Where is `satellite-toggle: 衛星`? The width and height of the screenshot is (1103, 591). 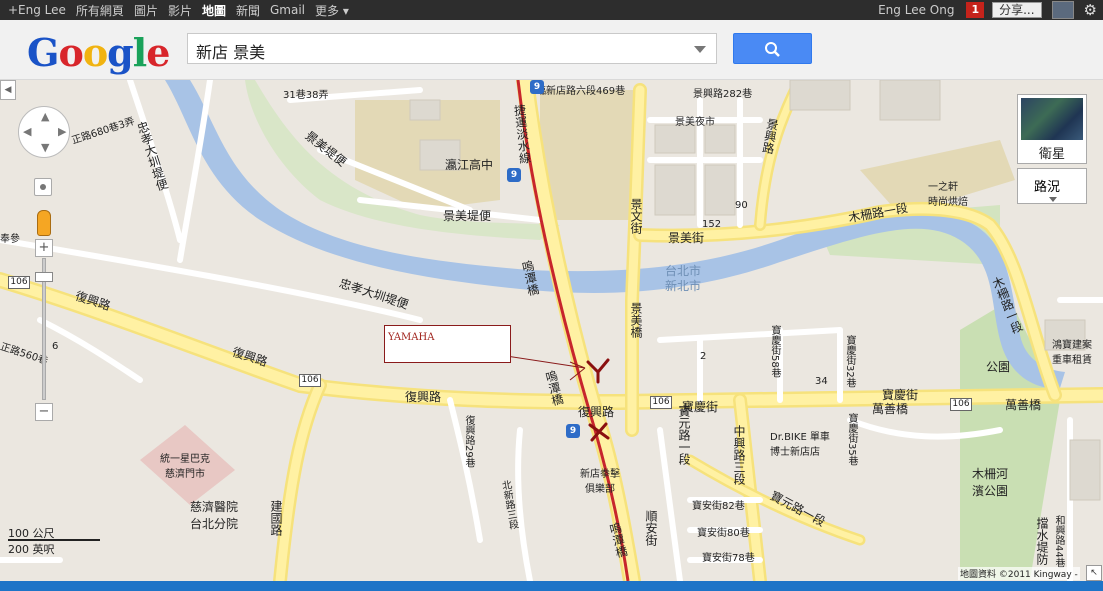
satellite-toggle: 衛星 is located at coordinates (1052, 129).